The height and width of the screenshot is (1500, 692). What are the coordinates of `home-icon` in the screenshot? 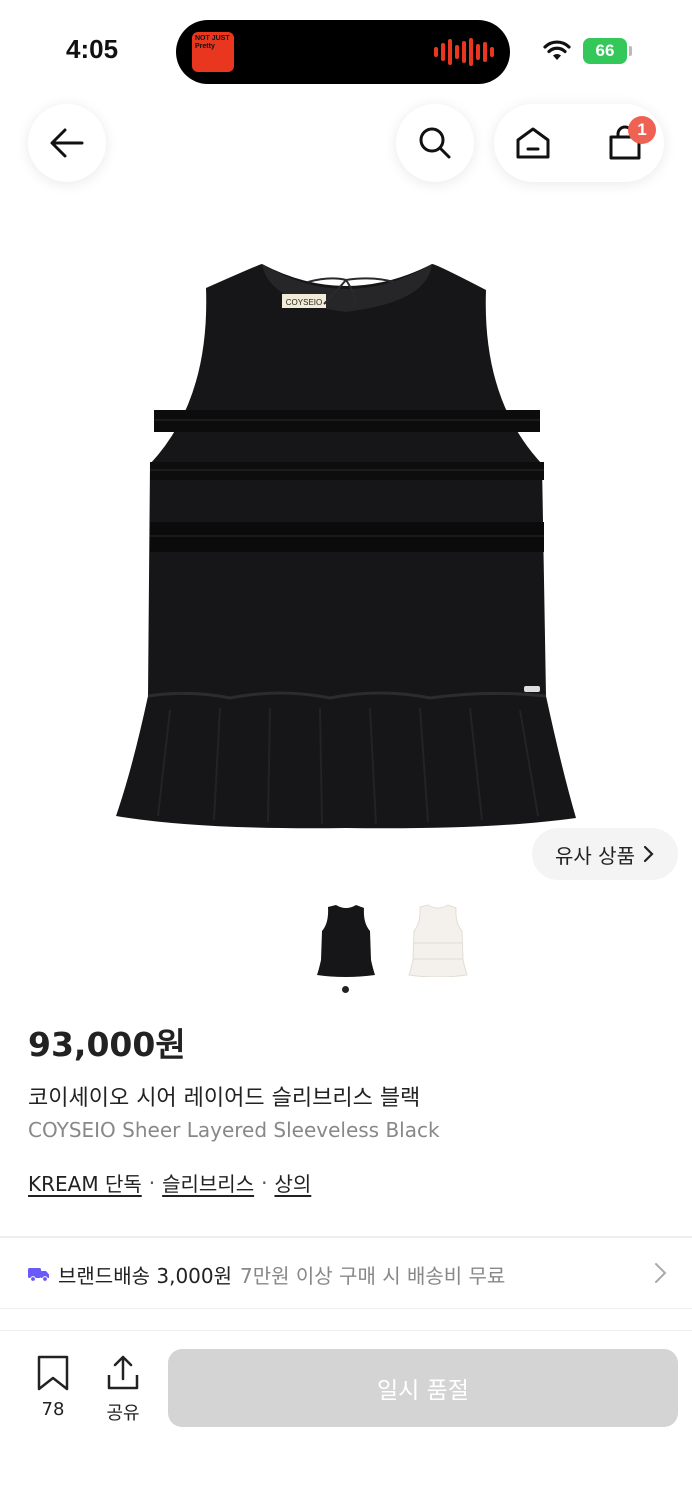 It's located at (533, 143).